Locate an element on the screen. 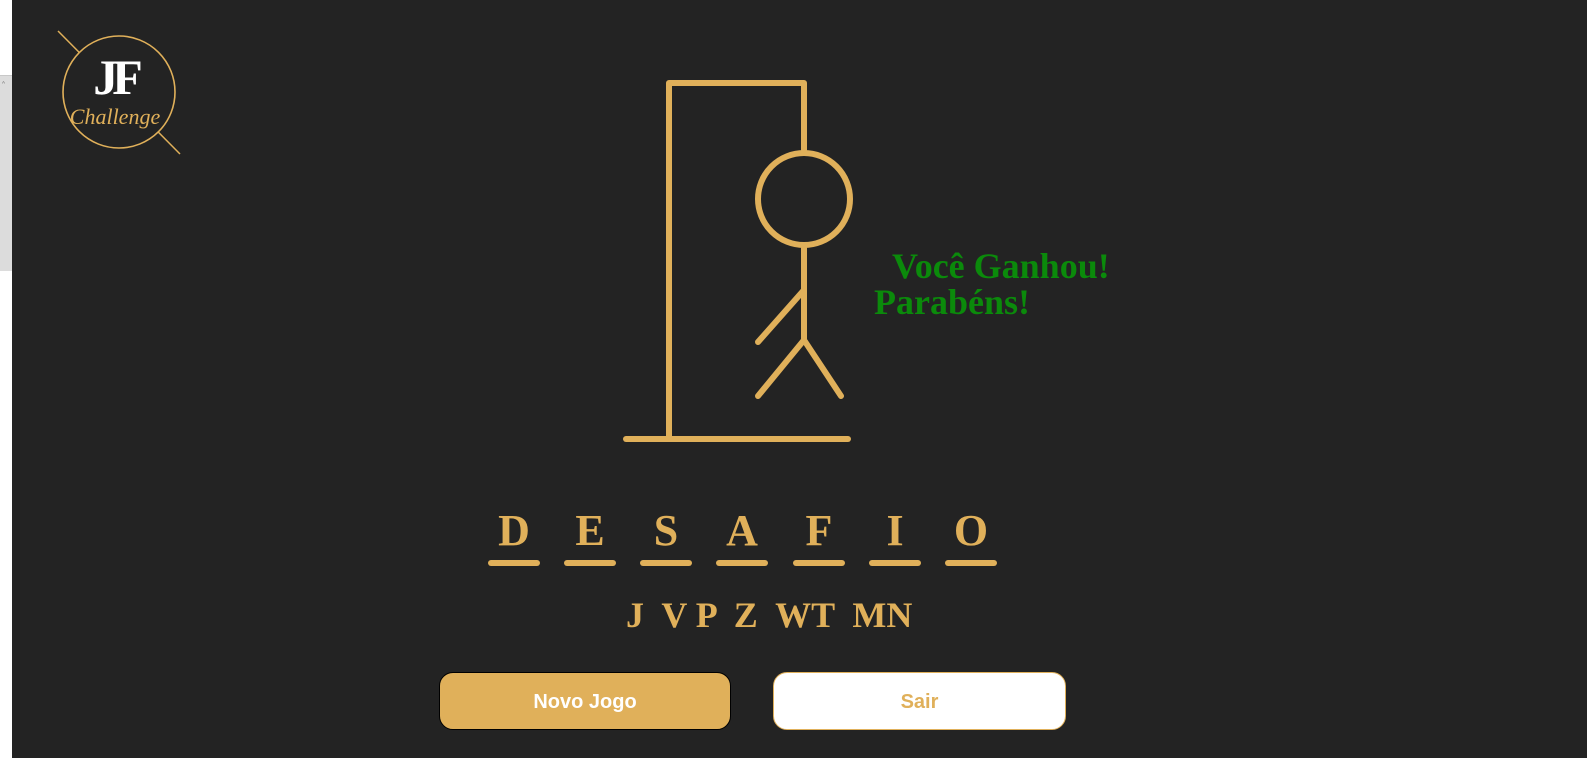  congrats-text: Parabéns! is located at coordinates (952, 302).